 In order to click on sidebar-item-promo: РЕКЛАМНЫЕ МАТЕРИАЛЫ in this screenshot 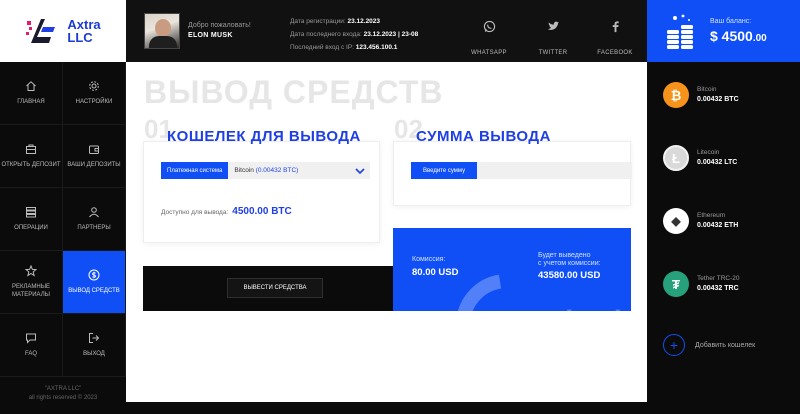, I will do `click(31, 282)`.